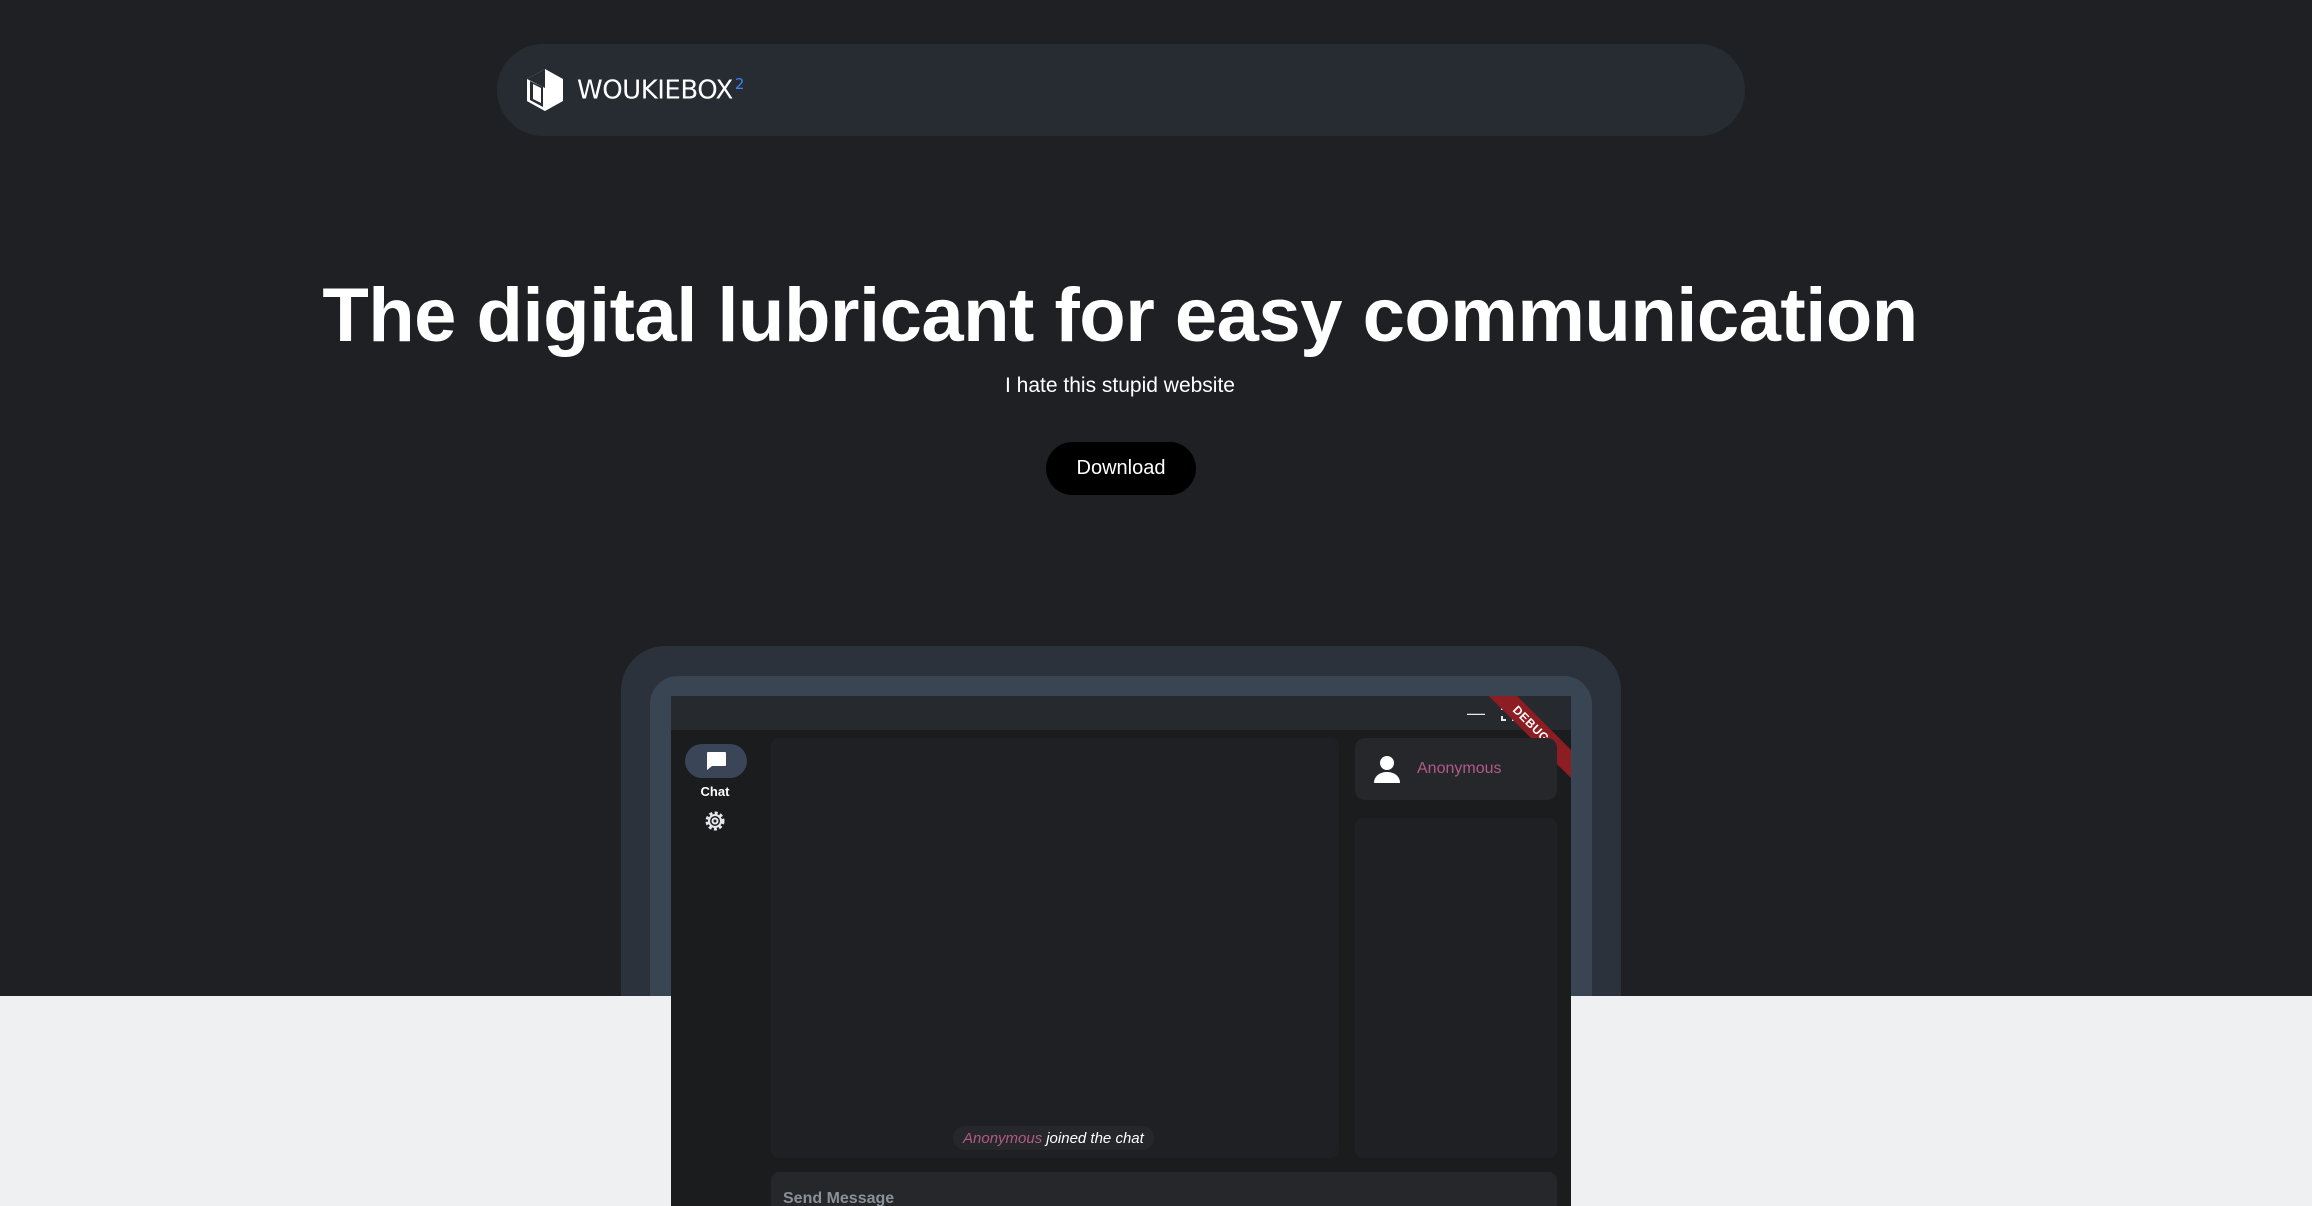 This screenshot has width=2312, height=1206. Describe the element at coordinates (739, 83) in the screenshot. I see `brand-superscript: 2` at that location.